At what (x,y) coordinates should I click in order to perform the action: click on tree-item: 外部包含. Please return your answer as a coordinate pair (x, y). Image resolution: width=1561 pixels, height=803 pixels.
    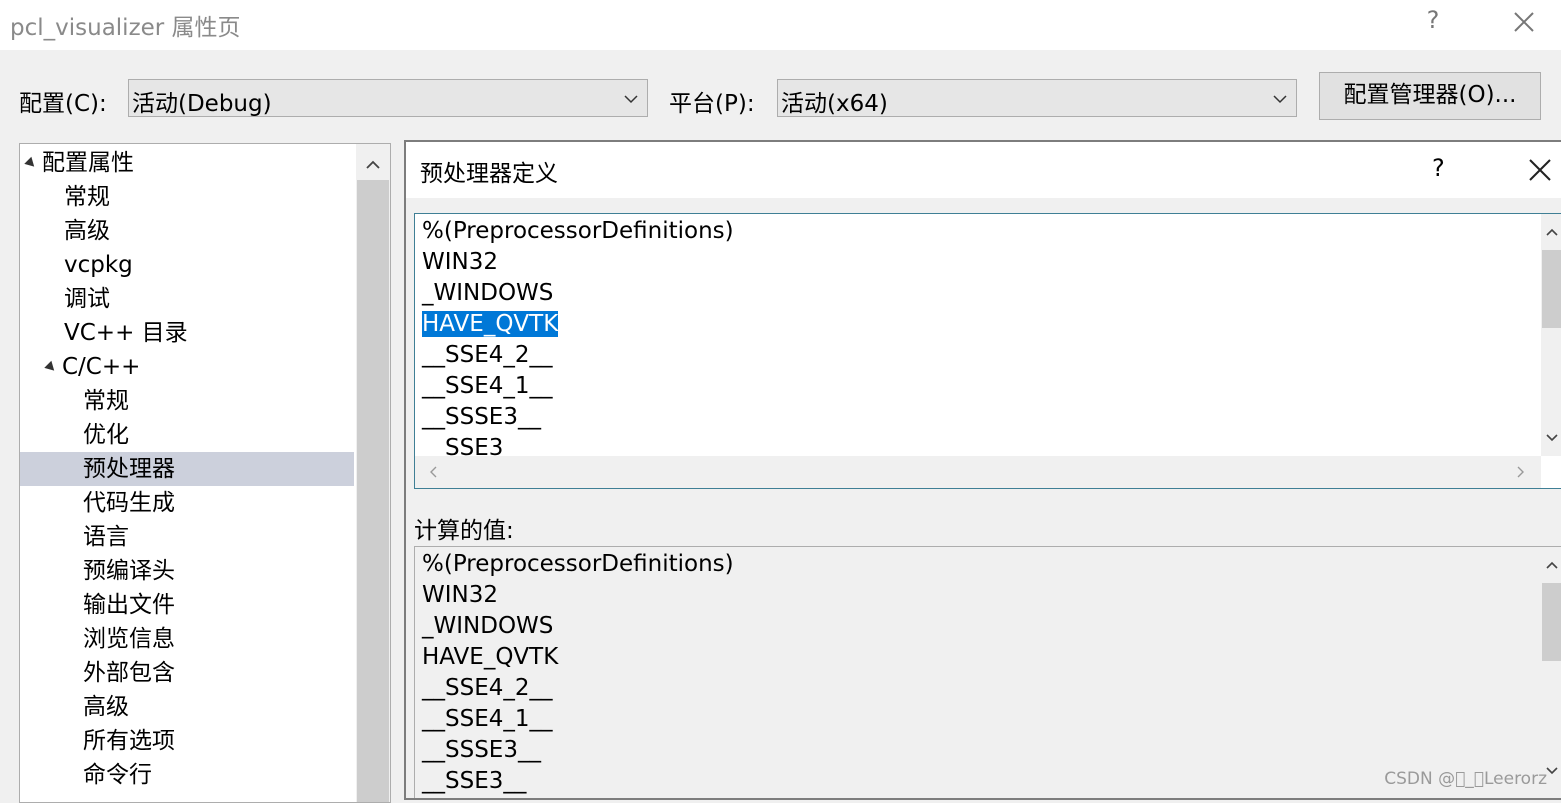
    Looking at the image, I should click on (129, 673).